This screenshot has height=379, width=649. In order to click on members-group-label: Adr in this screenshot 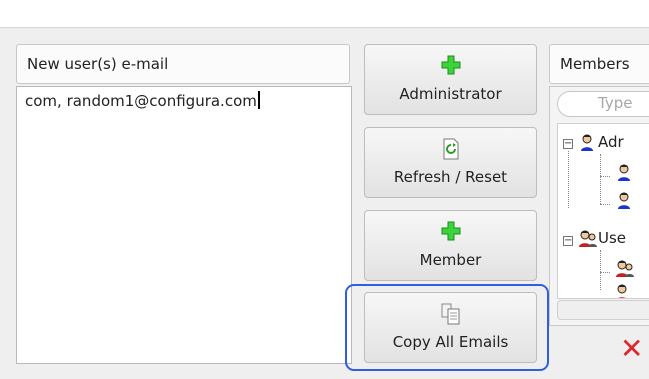, I will do `click(611, 142)`.